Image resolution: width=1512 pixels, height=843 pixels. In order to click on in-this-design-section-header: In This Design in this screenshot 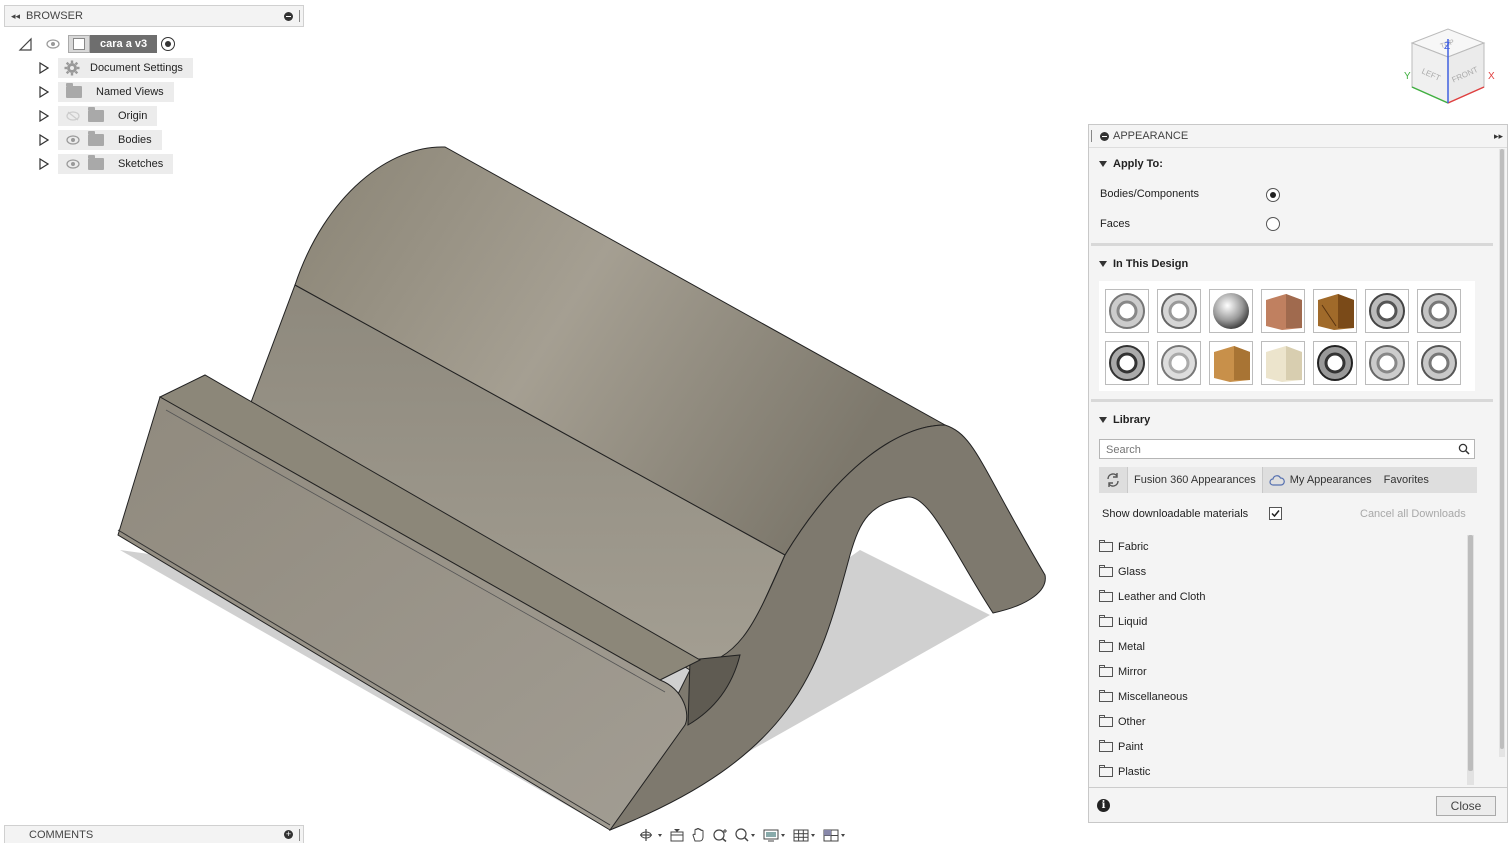, I will do `click(1143, 264)`.